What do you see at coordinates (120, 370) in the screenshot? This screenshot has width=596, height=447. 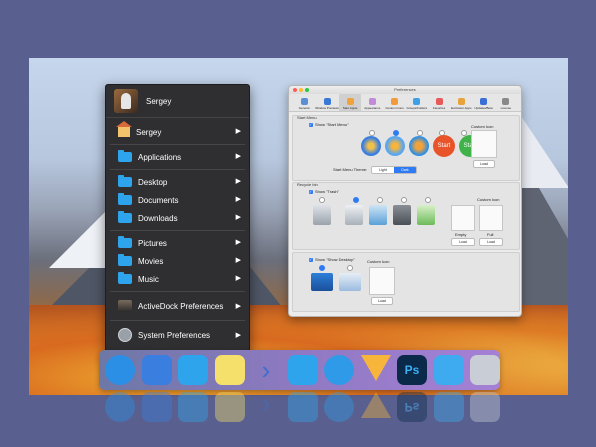 I see `rocket-icon` at bounding box center [120, 370].